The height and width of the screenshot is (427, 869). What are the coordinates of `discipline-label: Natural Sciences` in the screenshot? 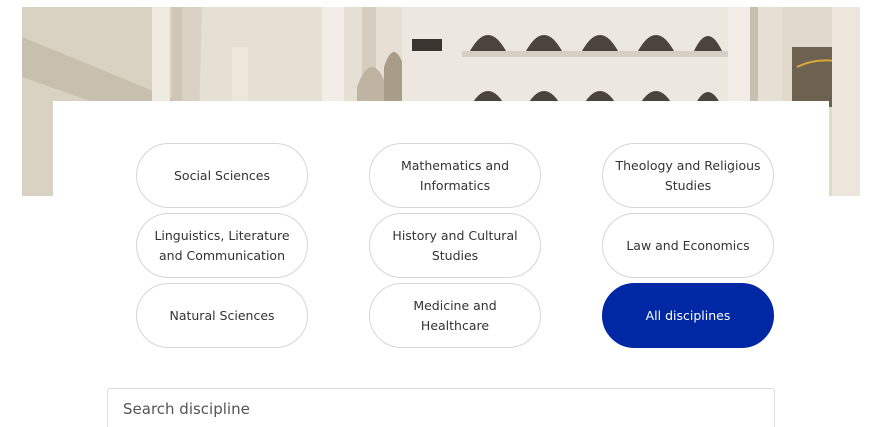 It's located at (222, 315).